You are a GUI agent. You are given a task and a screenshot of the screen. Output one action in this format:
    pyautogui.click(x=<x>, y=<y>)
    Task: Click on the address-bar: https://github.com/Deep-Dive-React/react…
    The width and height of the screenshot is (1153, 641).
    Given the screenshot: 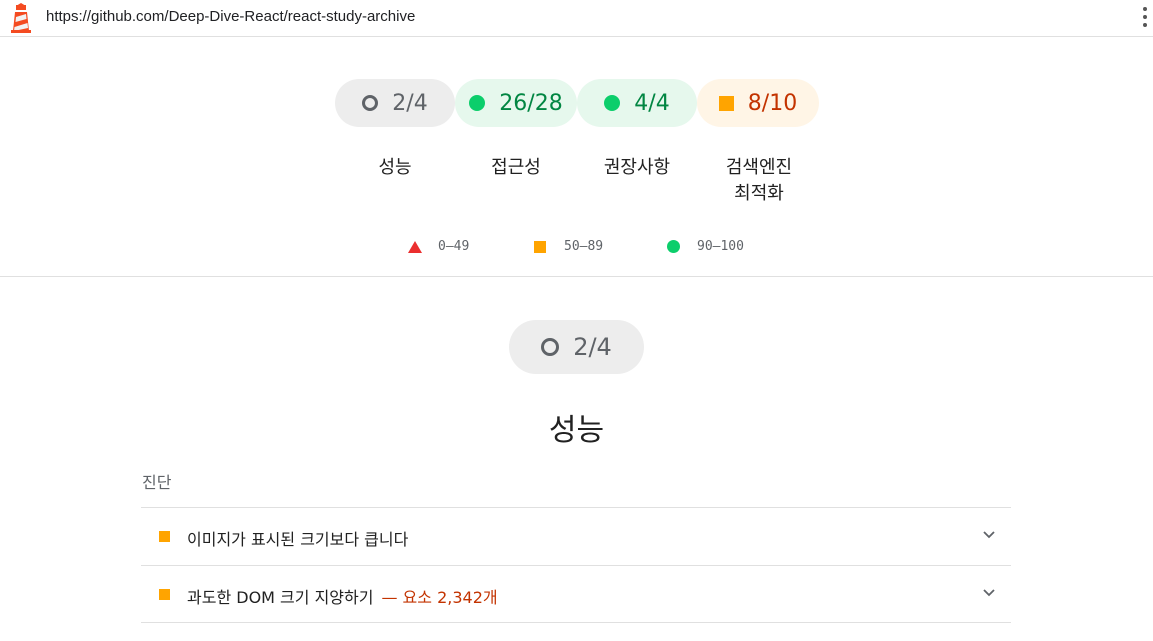 What is the action you would take?
    pyautogui.click(x=576, y=18)
    